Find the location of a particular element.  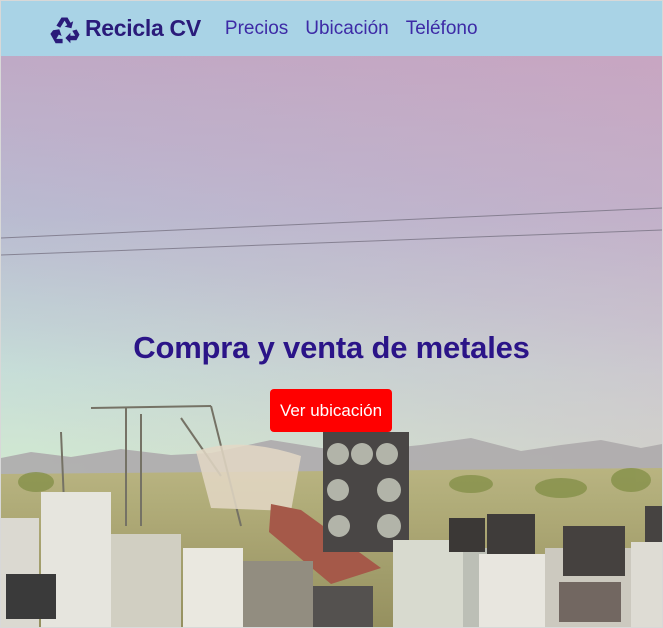

hero-title: Compra y venta de metales is located at coordinates (331, 347).